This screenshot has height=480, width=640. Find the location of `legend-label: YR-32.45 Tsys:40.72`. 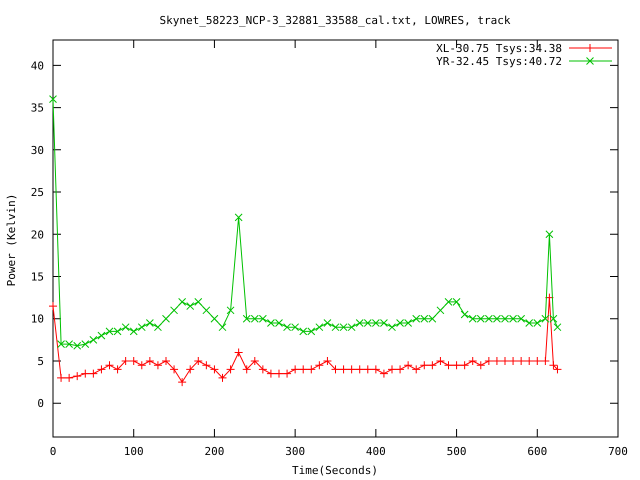

legend-label: YR-32.45 Tsys:40.72 is located at coordinates (499, 61).